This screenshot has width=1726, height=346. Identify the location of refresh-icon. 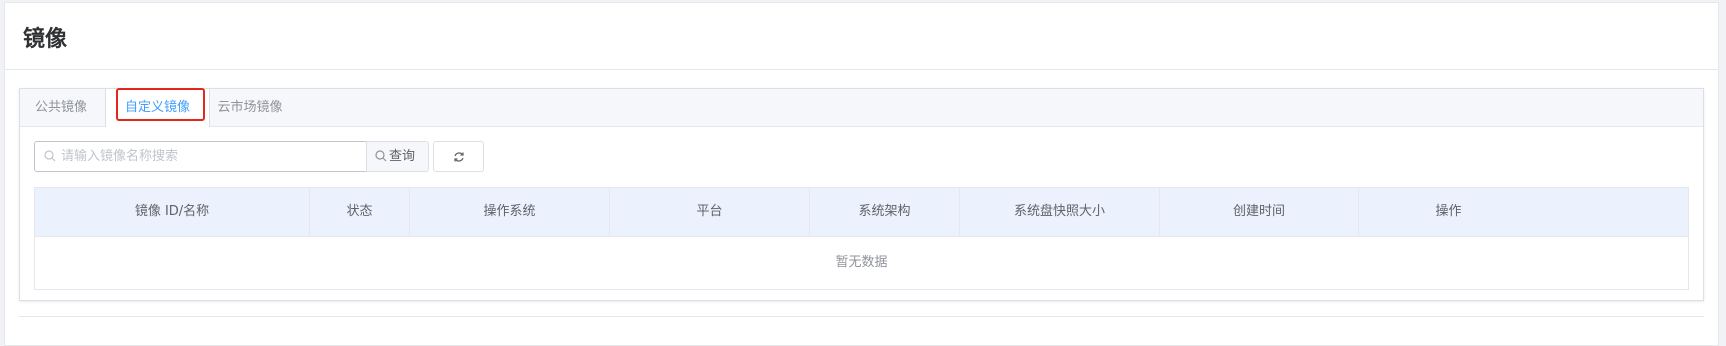
(459, 157).